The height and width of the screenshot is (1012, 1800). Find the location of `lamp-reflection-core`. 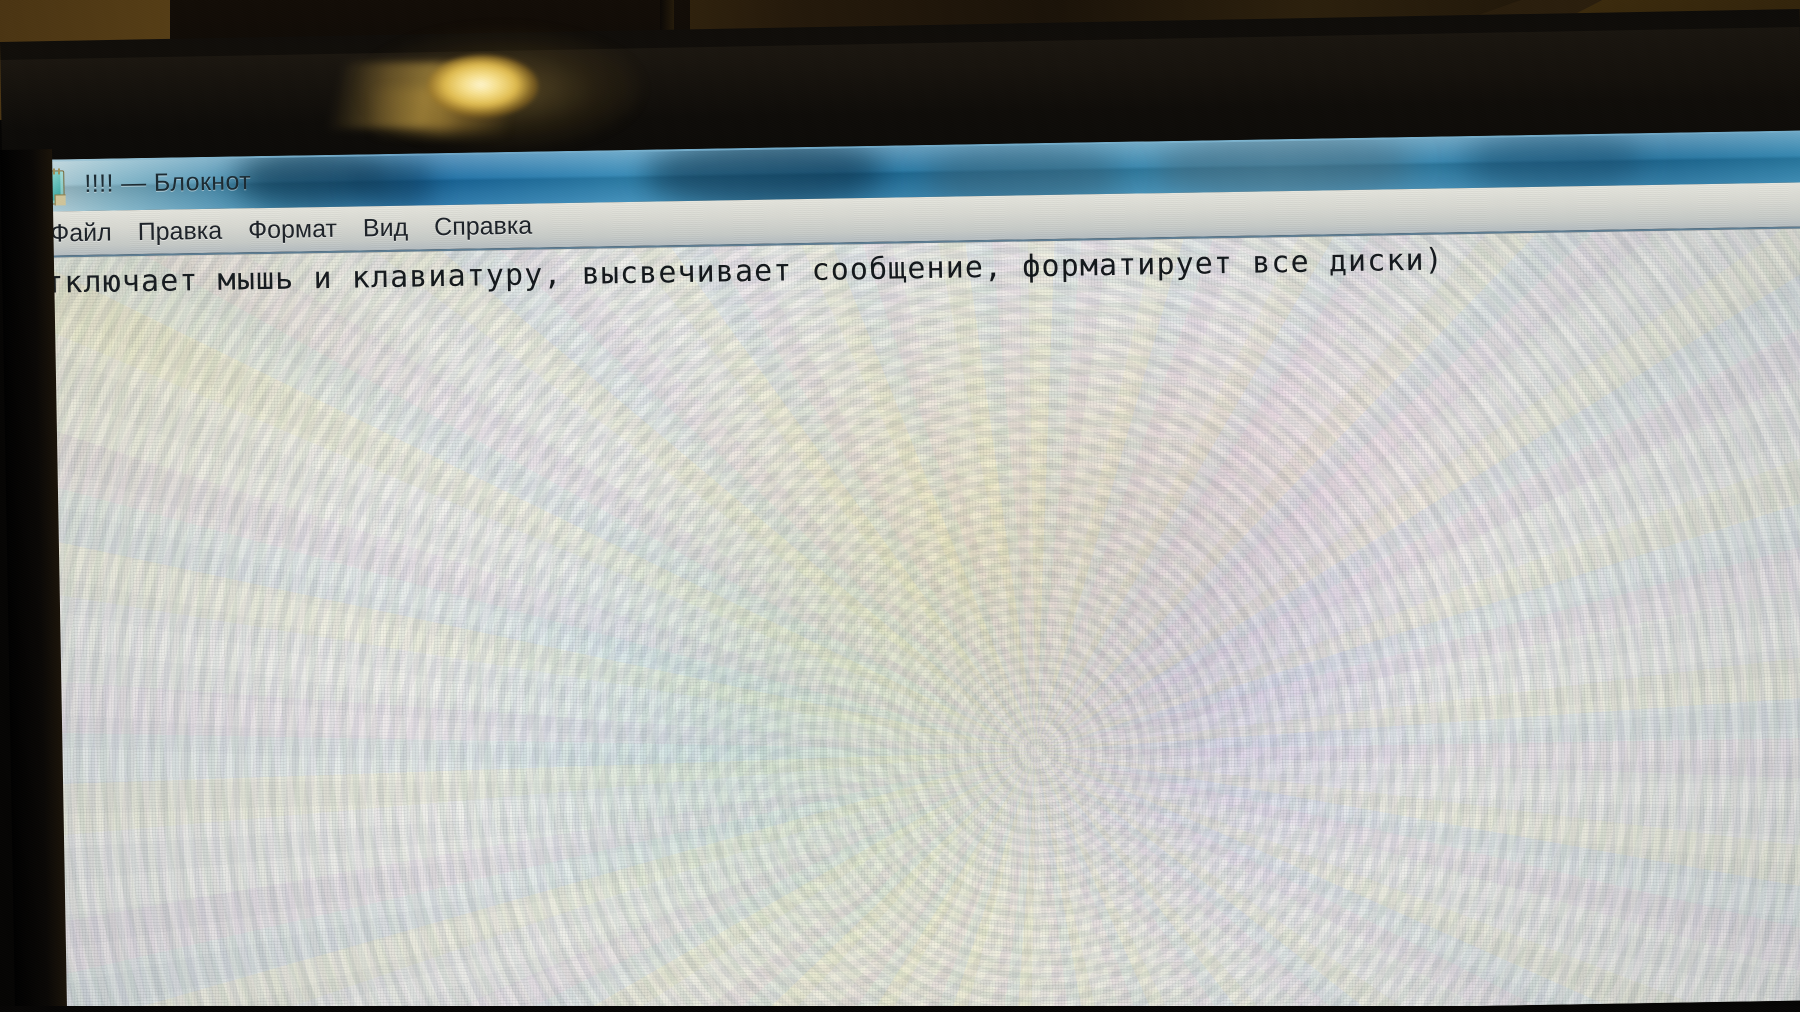

lamp-reflection-core is located at coordinates (483, 86).